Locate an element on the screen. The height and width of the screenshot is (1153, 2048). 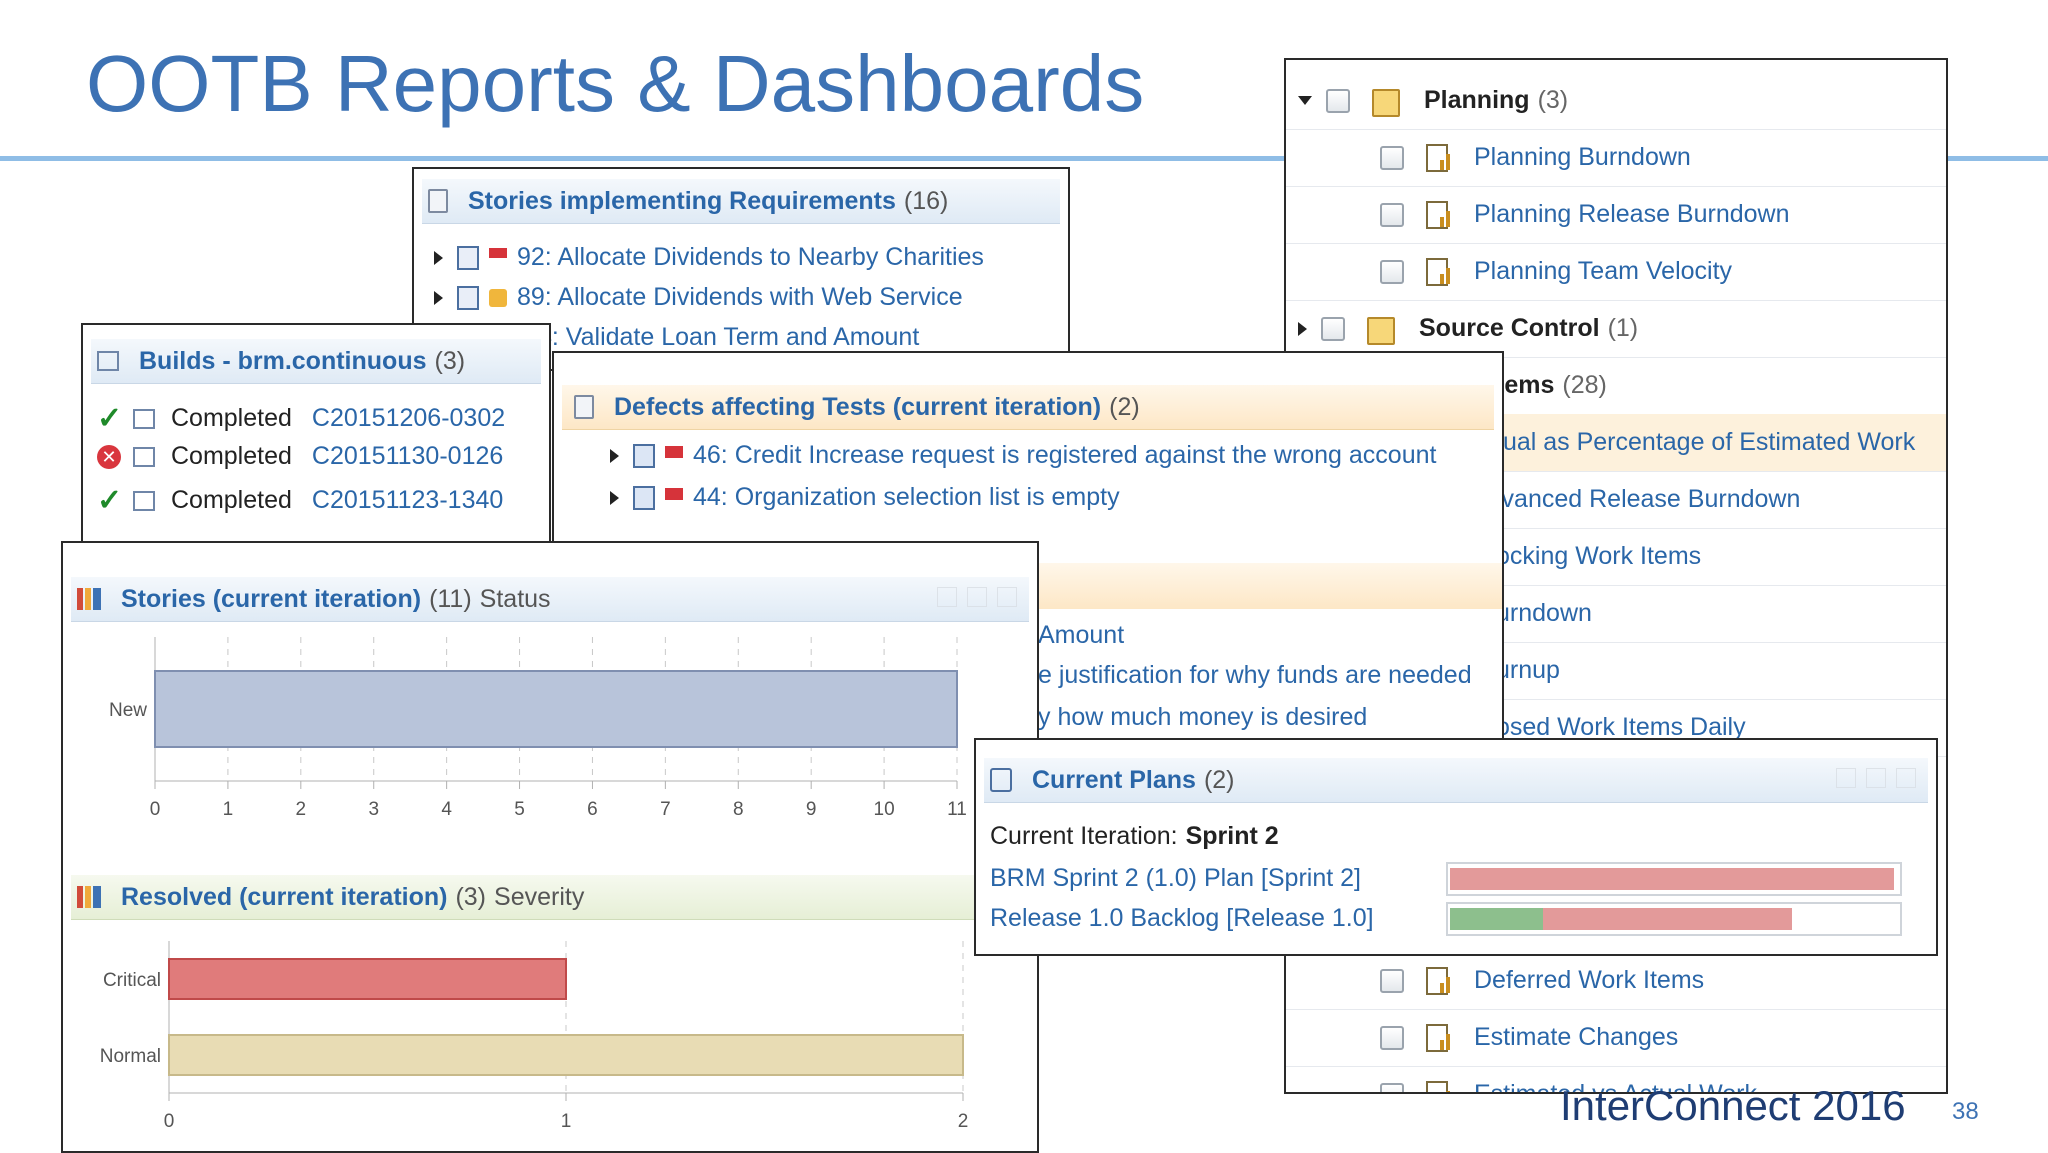
tree-folder-count: (28) is located at coordinates (1584, 385).